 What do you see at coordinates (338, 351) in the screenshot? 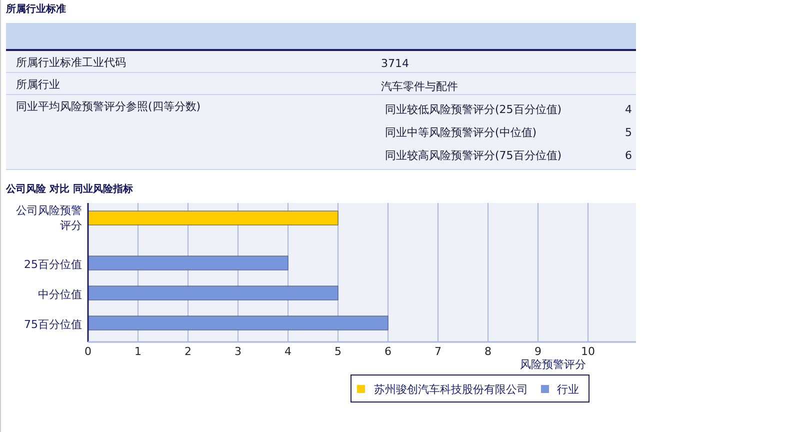
I see `axis-tick-label: 5` at bounding box center [338, 351].